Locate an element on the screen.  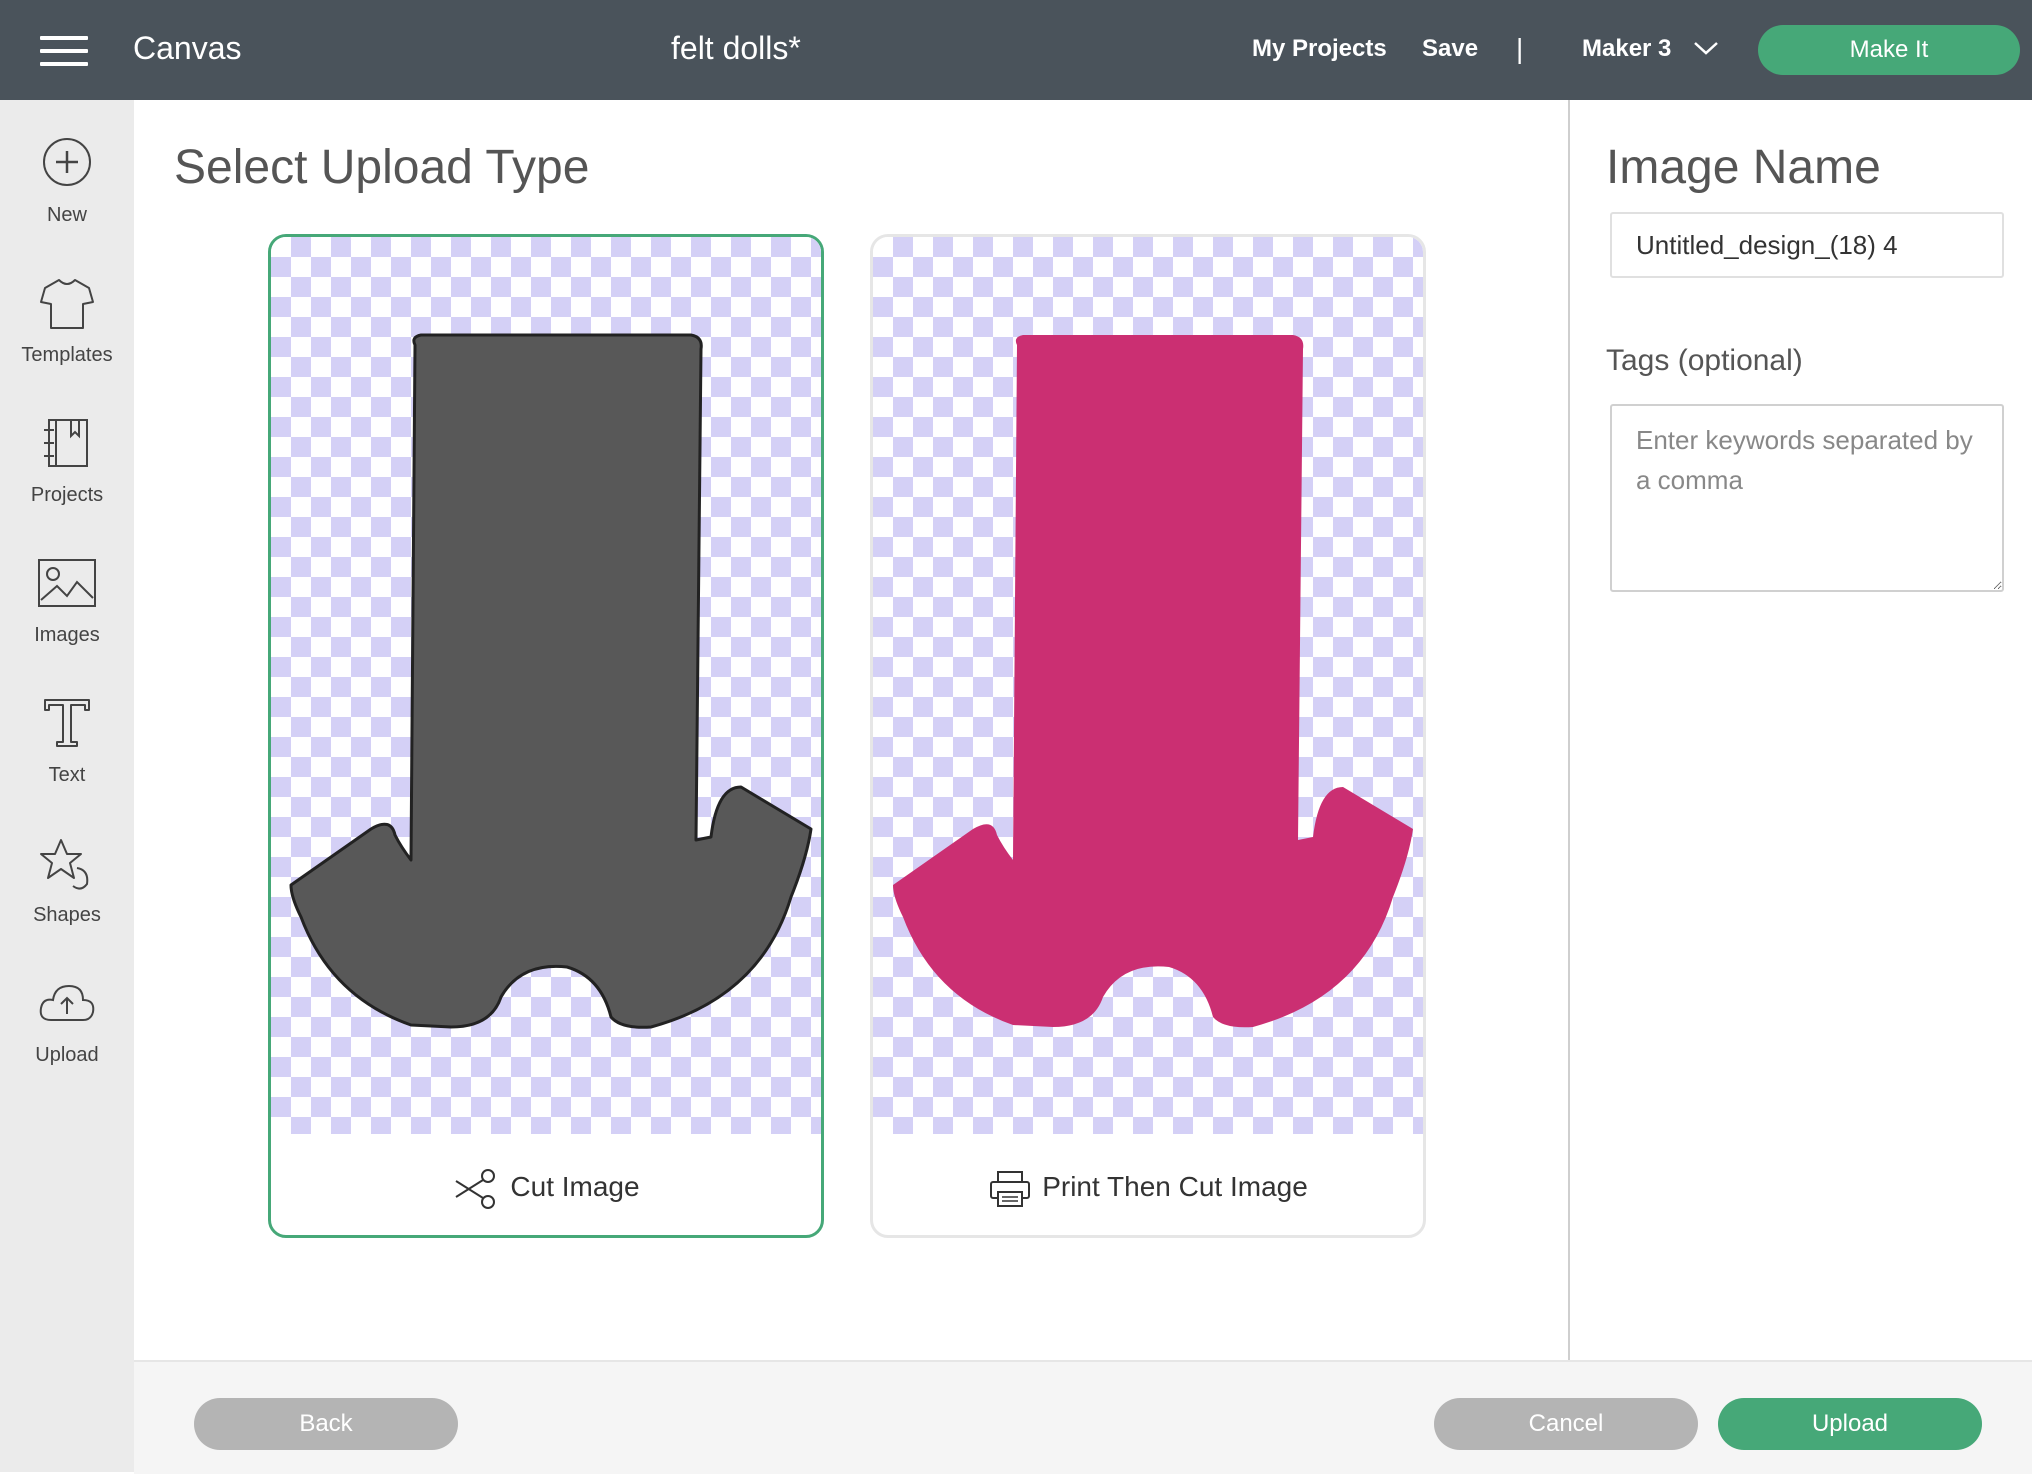
cut-image-label: Cut Image is located at coordinates (546, 1187).